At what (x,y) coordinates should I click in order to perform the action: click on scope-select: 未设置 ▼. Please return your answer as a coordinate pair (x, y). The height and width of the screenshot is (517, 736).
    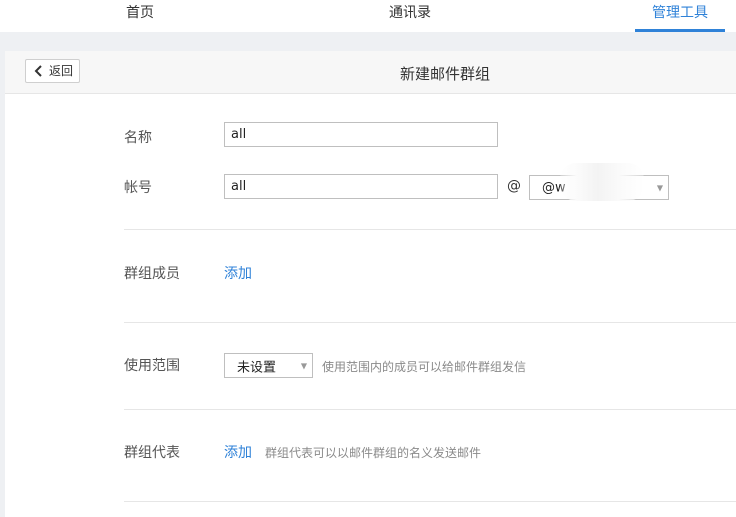
    Looking at the image, I should click on (268, 365).